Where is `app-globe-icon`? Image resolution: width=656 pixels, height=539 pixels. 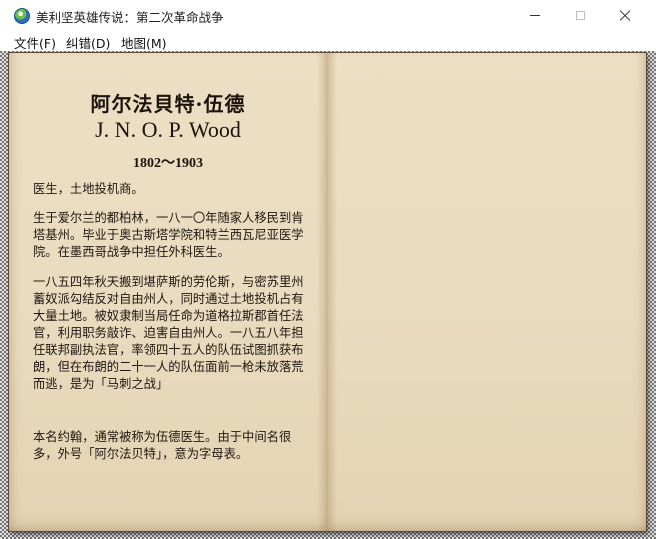 app-globe-icon is located at coordinates (22, 16).